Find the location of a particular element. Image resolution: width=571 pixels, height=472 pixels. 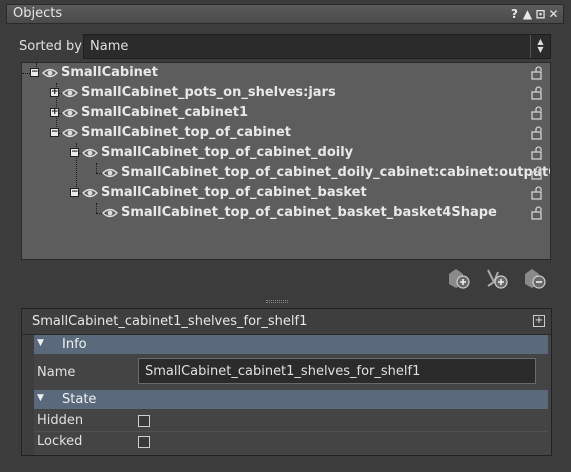

info-section-title: Info is located at coordinates (74, 344).